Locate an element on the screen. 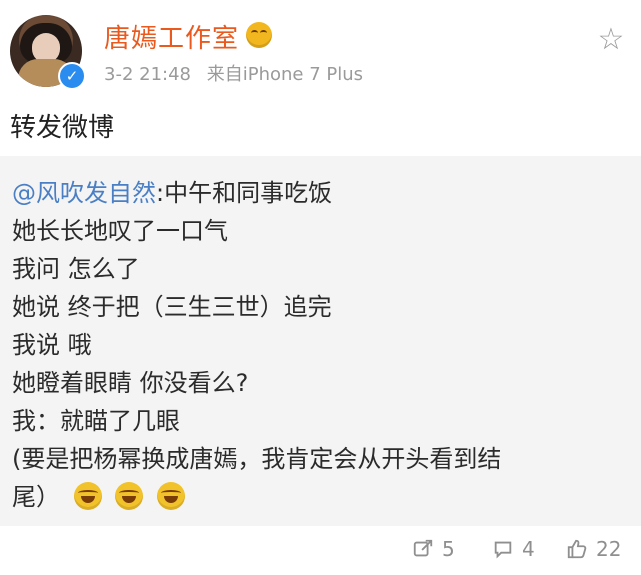  last-line-text: 尾） is located at coordinates (36, 497).